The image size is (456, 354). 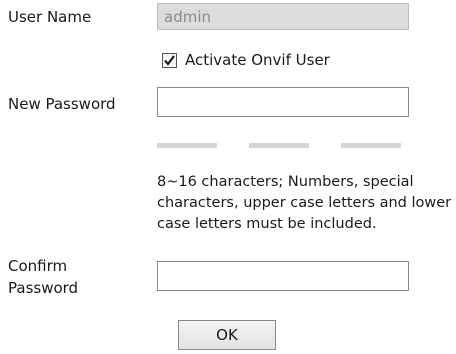 I want to click on activate-onvif-label: Activate Onvif User, so click(x=257, y=60).